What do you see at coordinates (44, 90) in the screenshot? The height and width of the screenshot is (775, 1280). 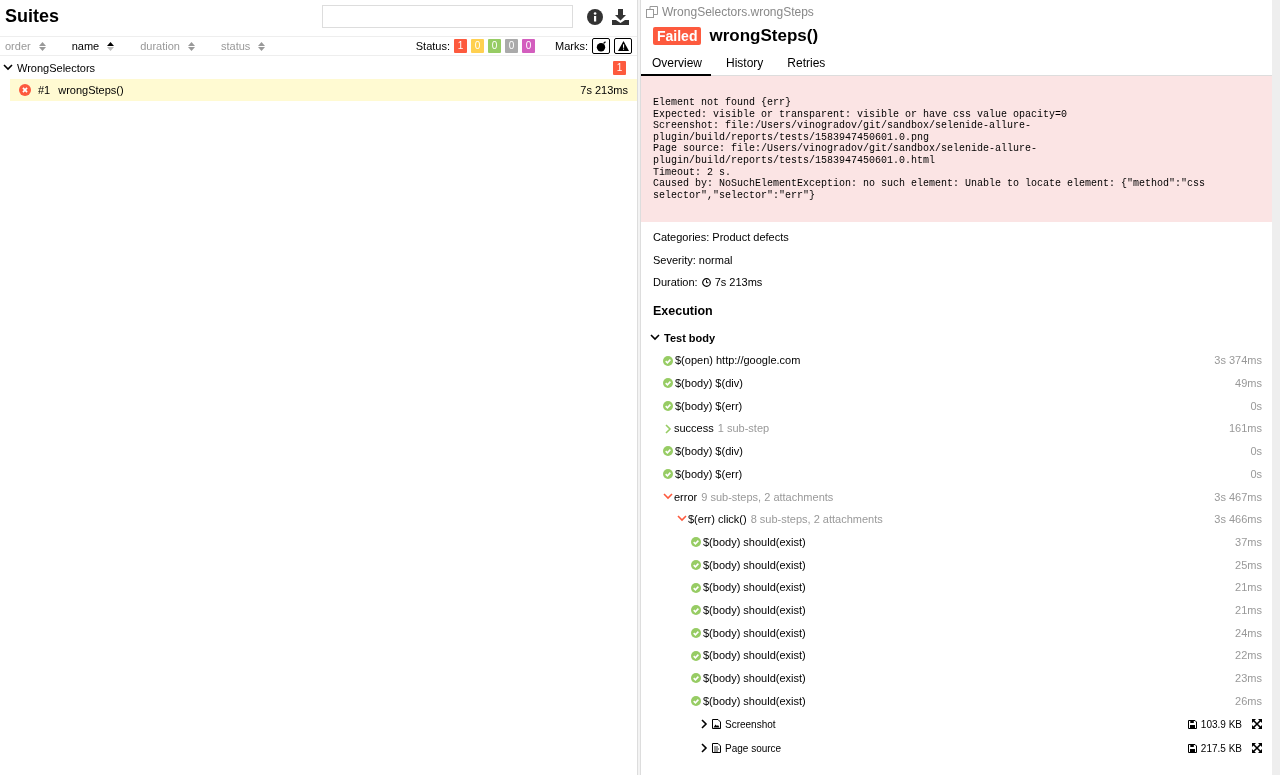 I see `test-order: #1` at bounding box center [44, 90].